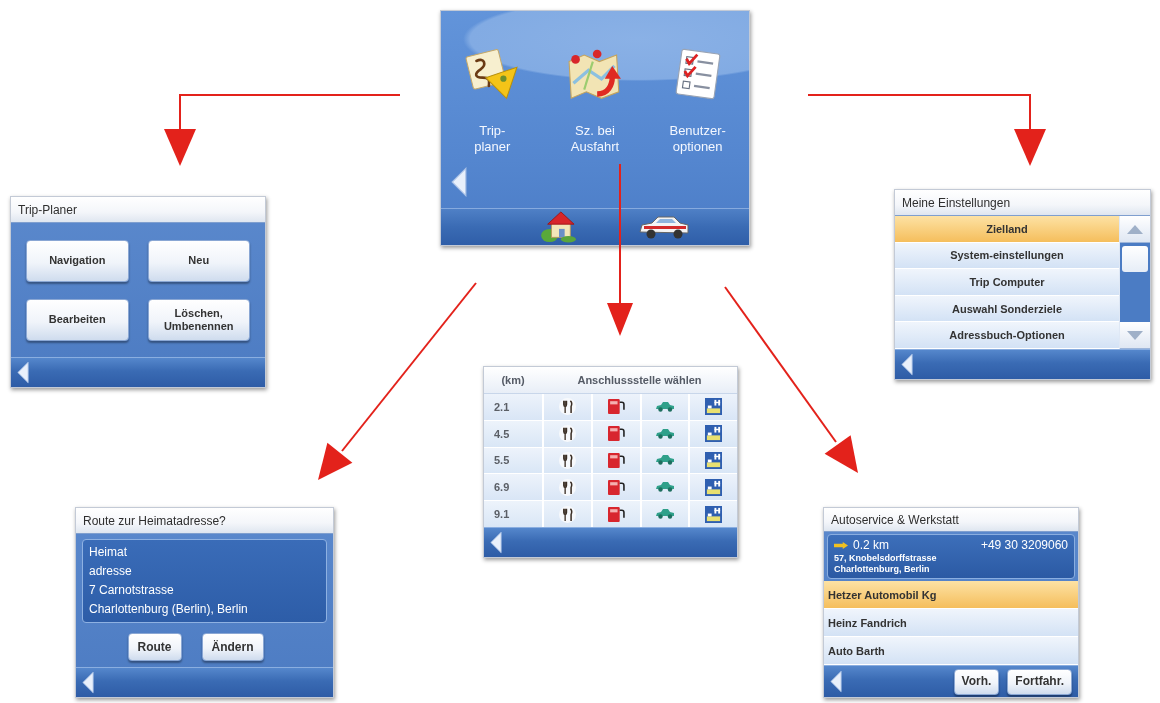  What do you see at coordinates (1039, 681) in the screenshot?
I see `action-button: Fortfahr.` at bounding box center [1039, 681].